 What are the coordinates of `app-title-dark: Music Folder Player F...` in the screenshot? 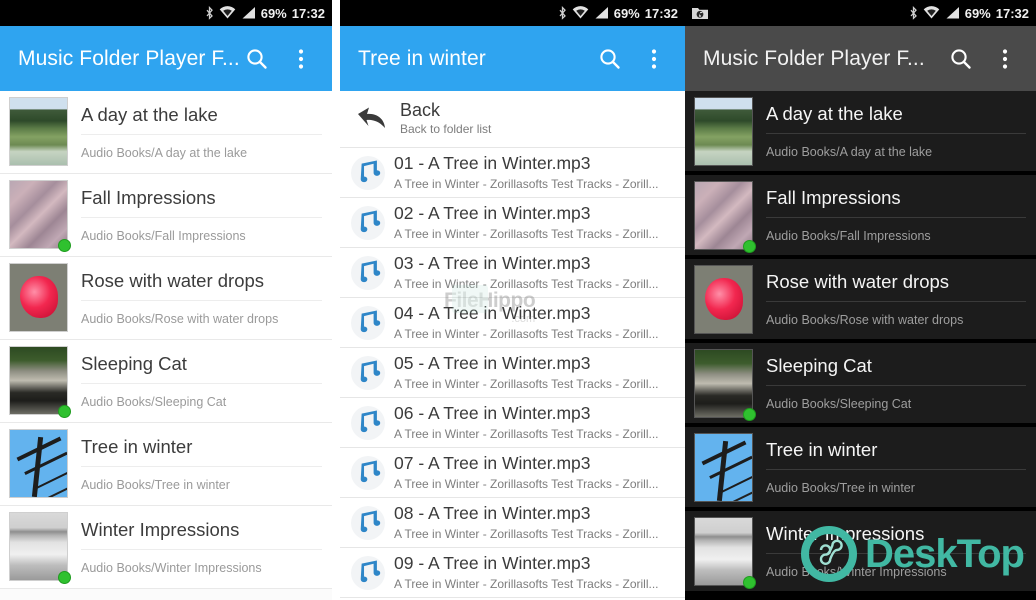 It's located at (814, 58).